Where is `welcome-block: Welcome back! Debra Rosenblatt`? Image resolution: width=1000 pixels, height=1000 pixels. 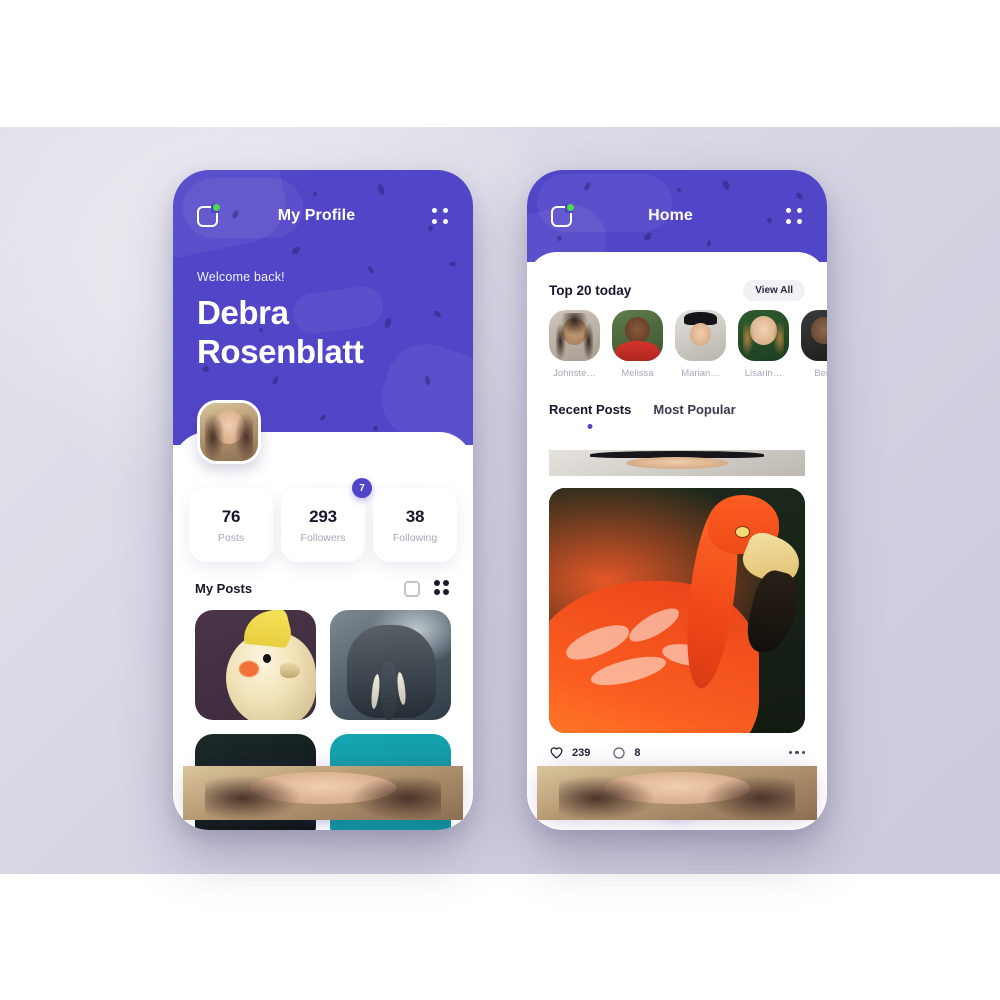
welcome-block: Welcome back! Debra Rosenblatt is located at coordinates (312, 321).